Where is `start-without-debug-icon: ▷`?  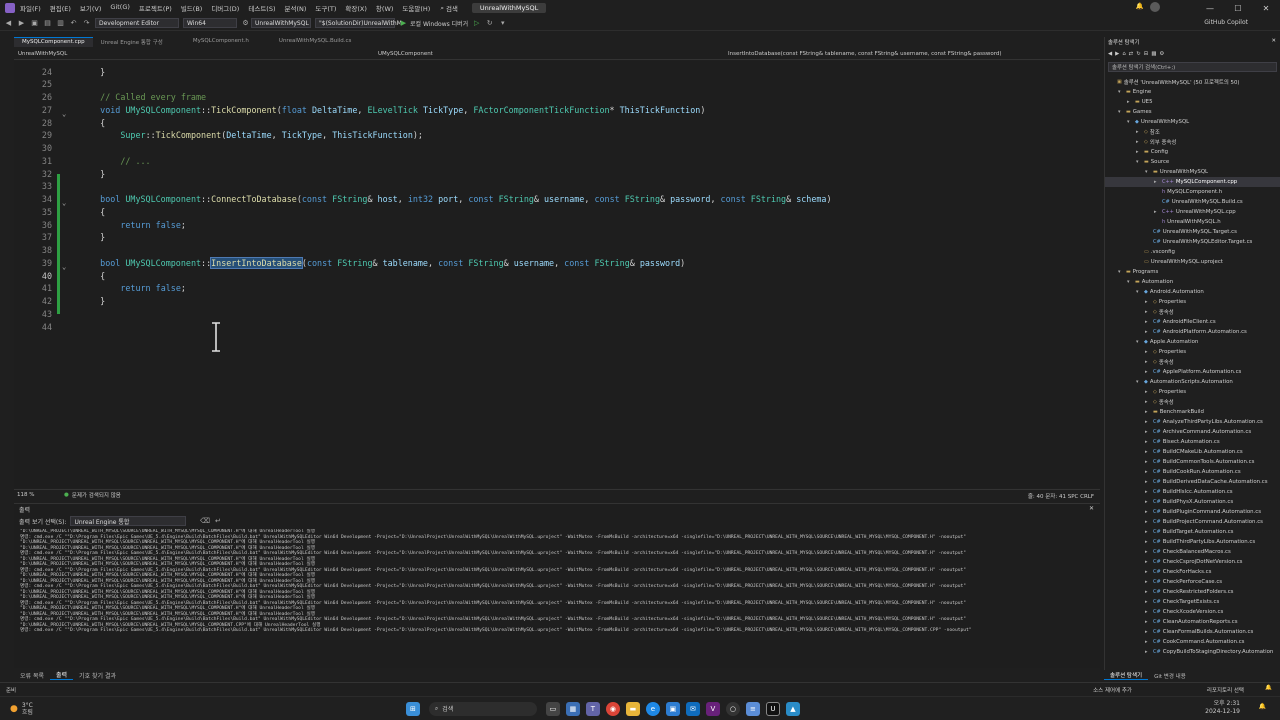 start-without-debug-icon: ▷ is located at coordinates (476, 23).